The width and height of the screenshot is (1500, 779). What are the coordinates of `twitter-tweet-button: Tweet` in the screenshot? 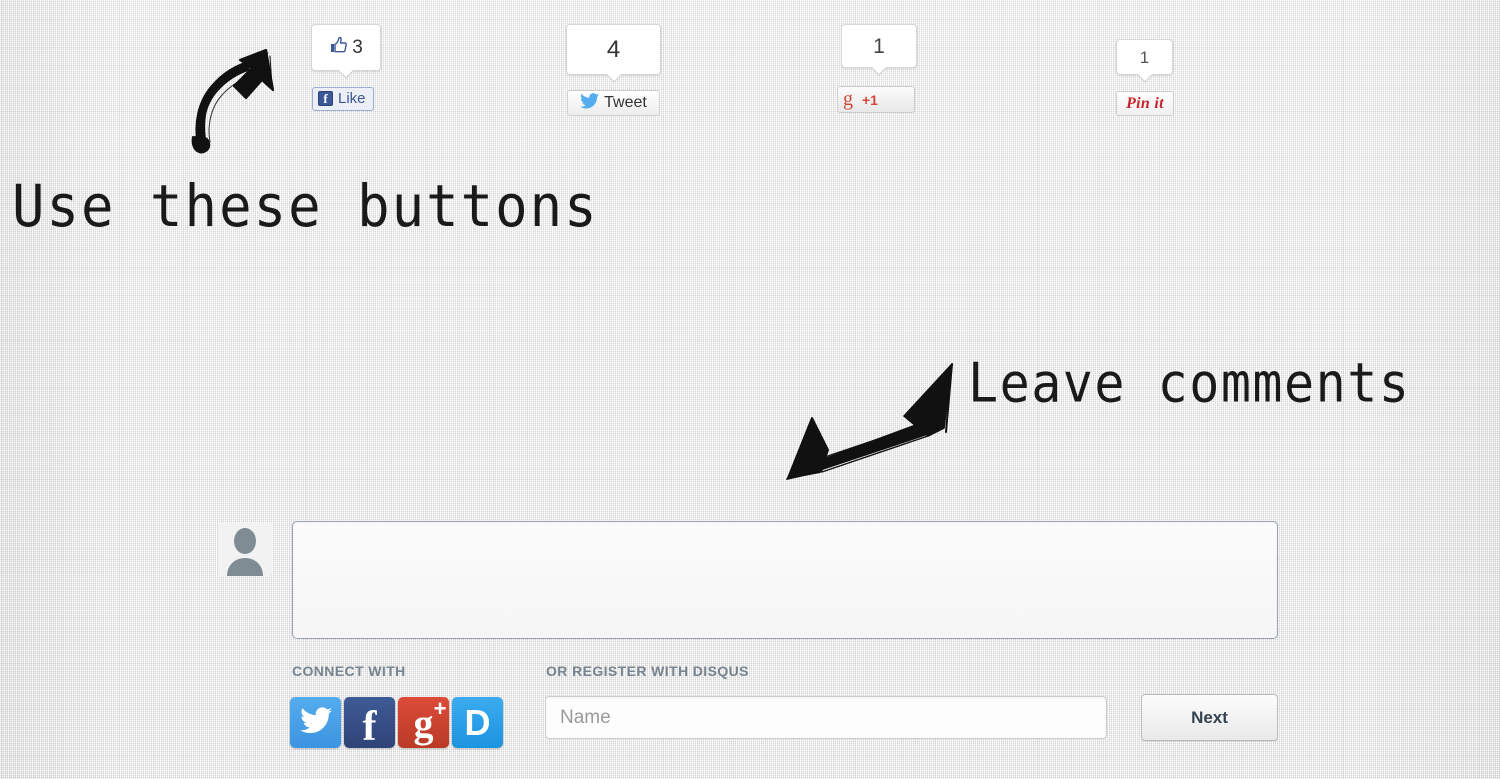 It's located at (613, 103).